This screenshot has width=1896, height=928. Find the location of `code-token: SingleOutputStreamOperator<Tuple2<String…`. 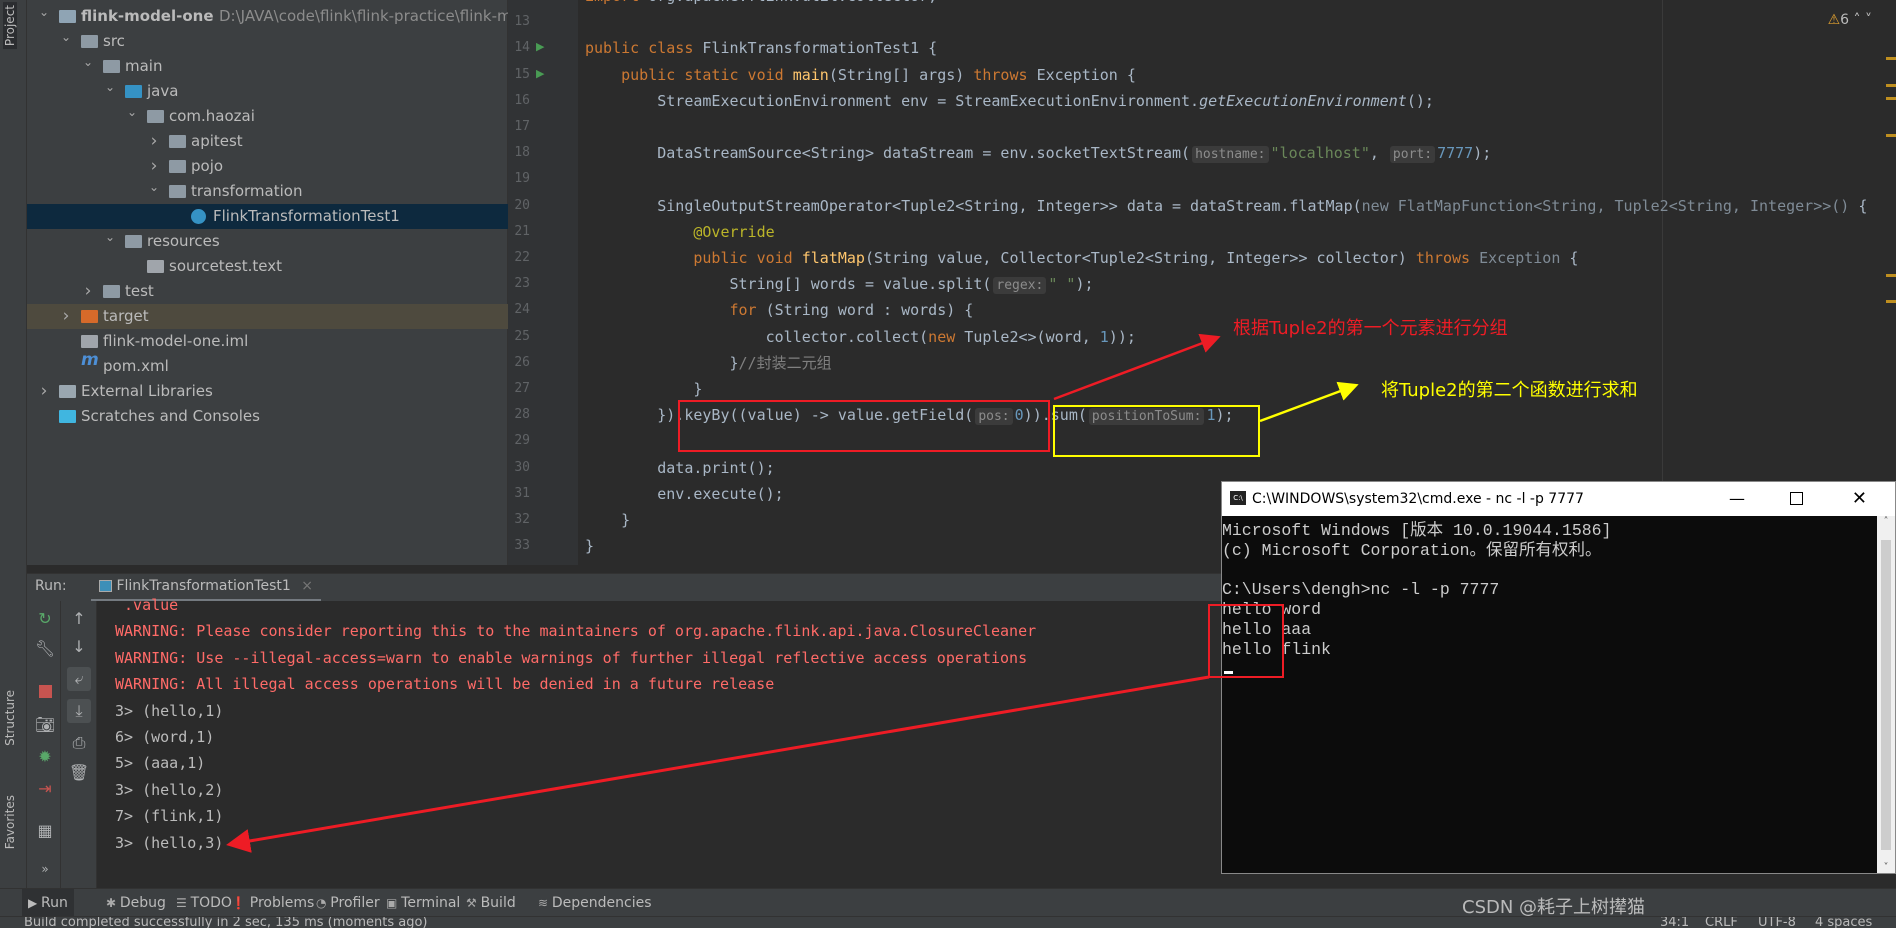

code-token: SingleOutputStreamOperator<Tuple2<String… is located at coordinates (973, 205).